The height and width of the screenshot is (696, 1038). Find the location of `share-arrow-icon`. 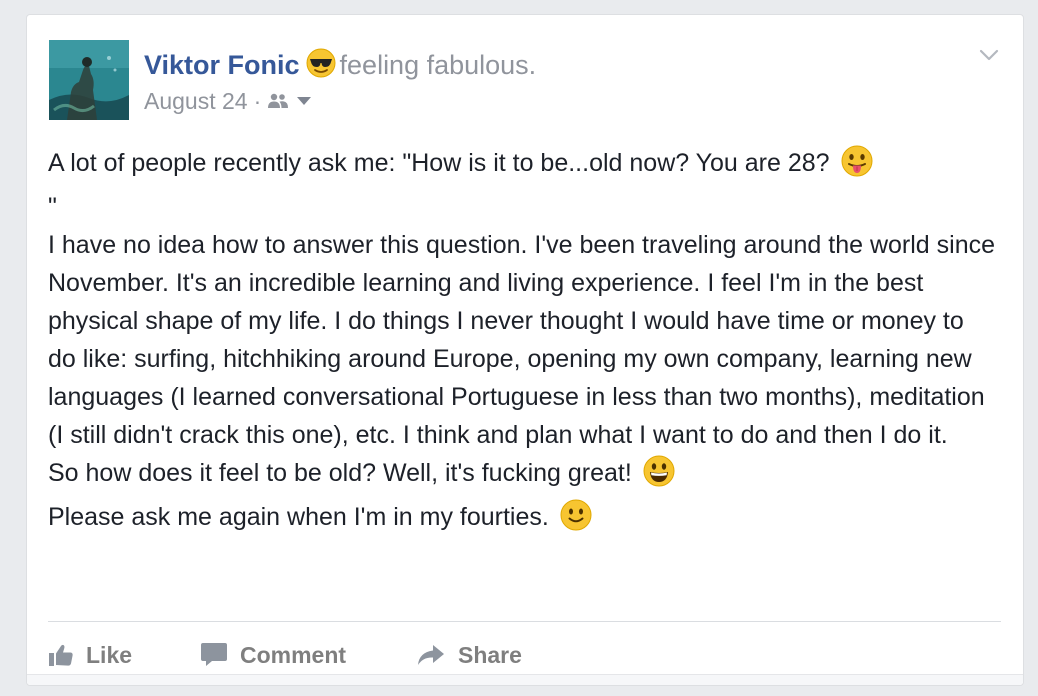

share-arrow-icon is located at coordinates (431, 655).